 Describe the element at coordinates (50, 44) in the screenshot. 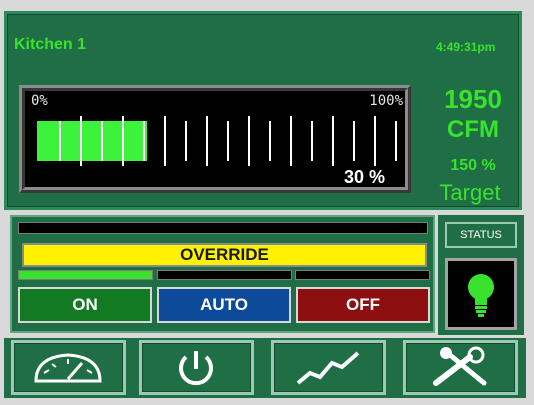

I see `page-title: Kitchen 1` at that location.